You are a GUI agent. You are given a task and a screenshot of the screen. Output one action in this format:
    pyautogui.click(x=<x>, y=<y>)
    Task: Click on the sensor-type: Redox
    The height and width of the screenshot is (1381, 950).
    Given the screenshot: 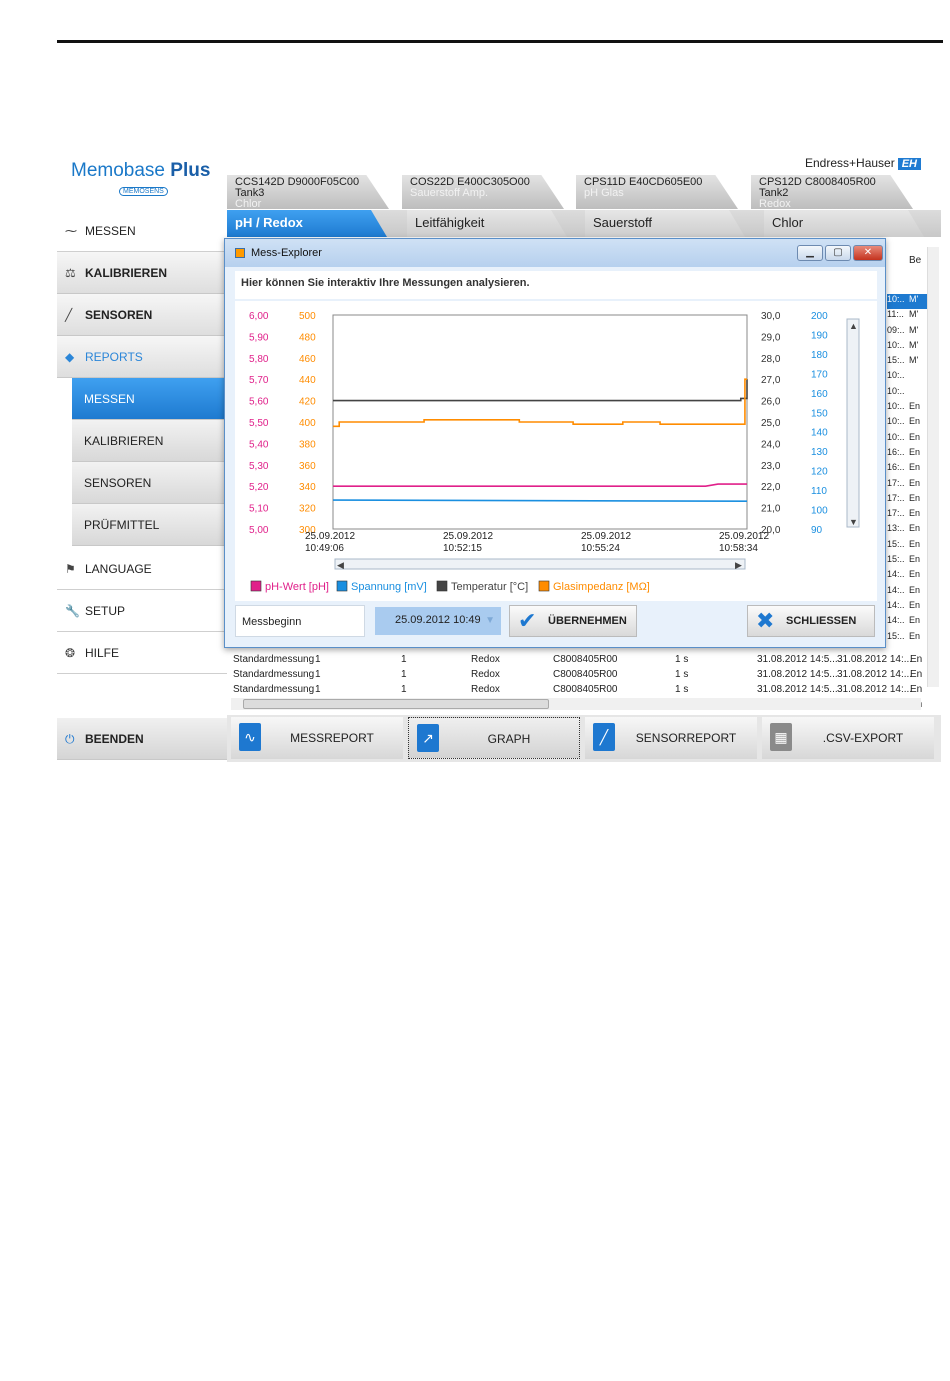 What is the action you would take?
    pyautogui.click(x=775, y=204)
    